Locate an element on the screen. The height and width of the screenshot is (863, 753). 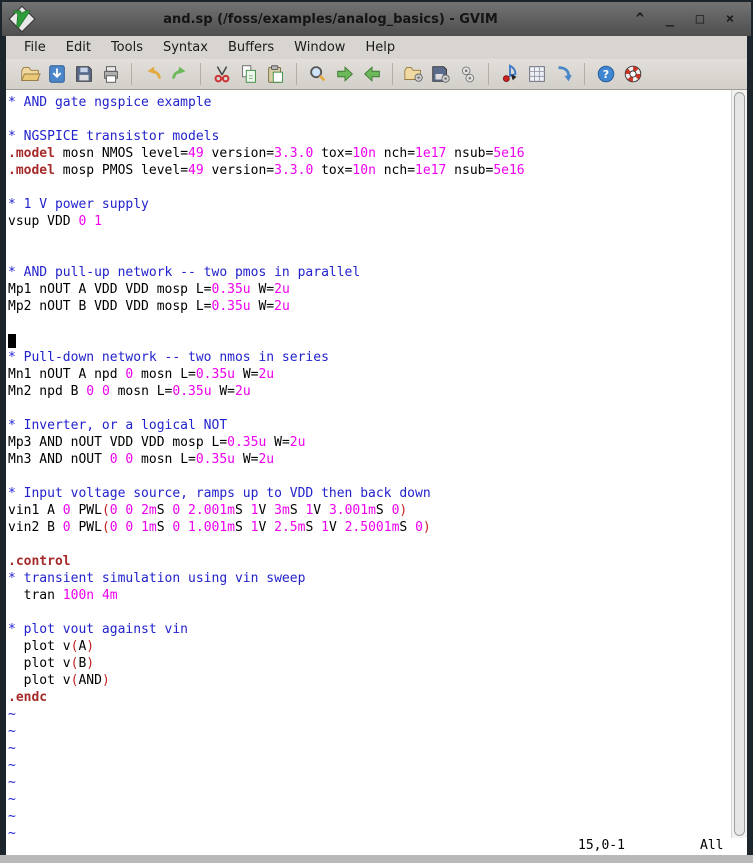
code-segment: PWL is located at coordinates (86, 527).